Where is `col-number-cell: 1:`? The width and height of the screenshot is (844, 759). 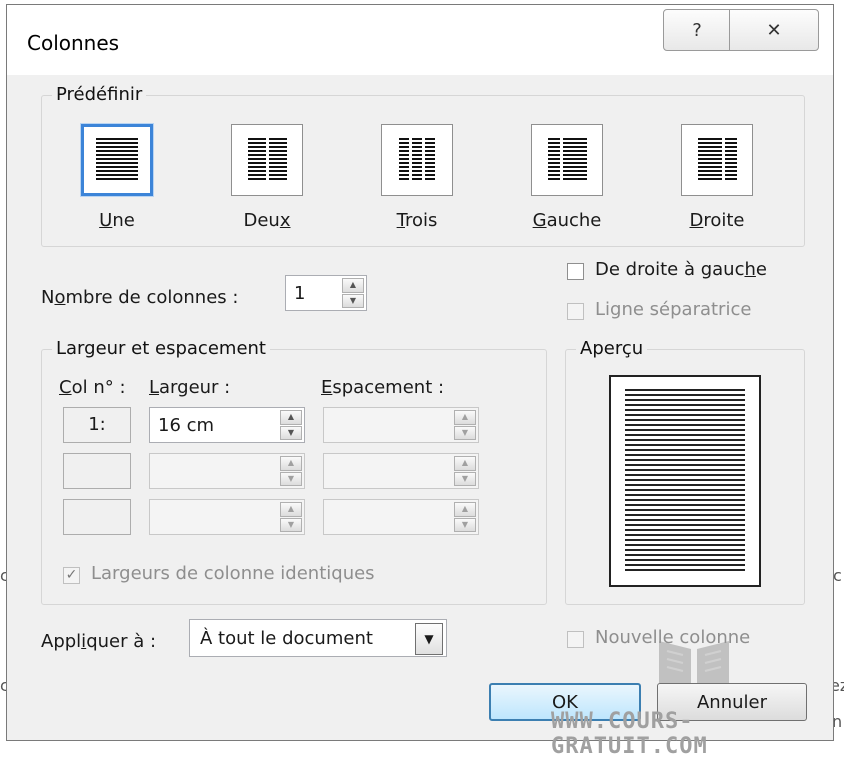
col-number-cell: 1: is located at coordinates (97, 425).